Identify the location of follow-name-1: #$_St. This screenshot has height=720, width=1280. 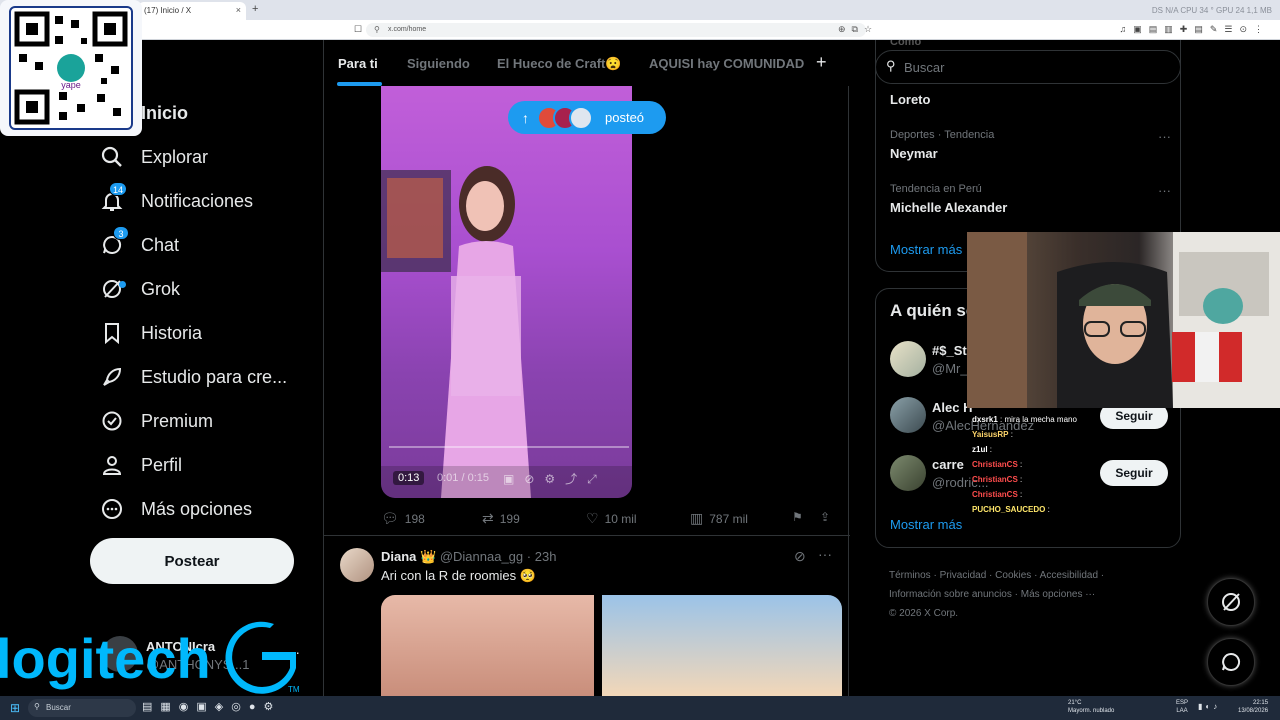
(949, 350).